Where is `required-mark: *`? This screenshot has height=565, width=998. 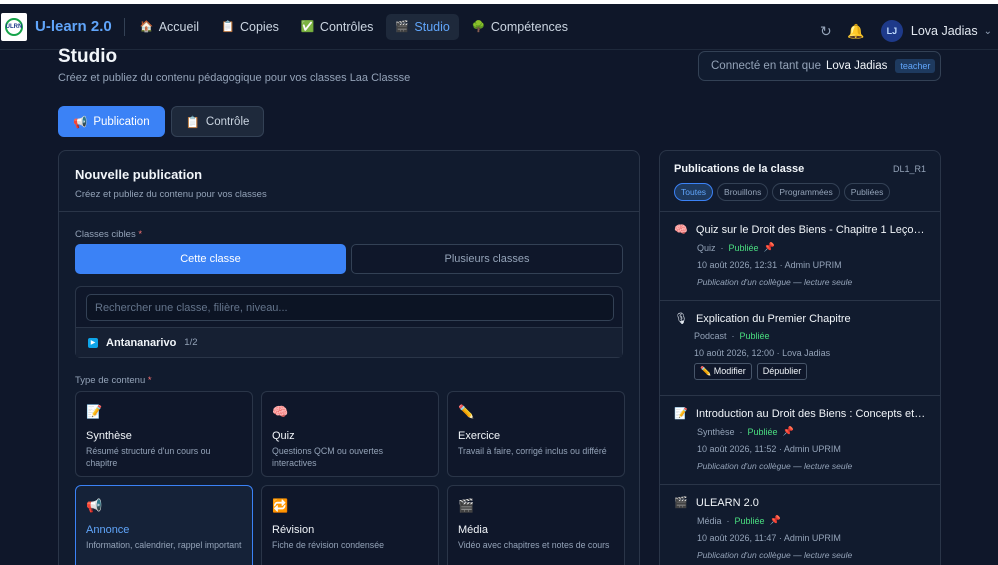
required-mark: * is located at coordinates (149, 380).